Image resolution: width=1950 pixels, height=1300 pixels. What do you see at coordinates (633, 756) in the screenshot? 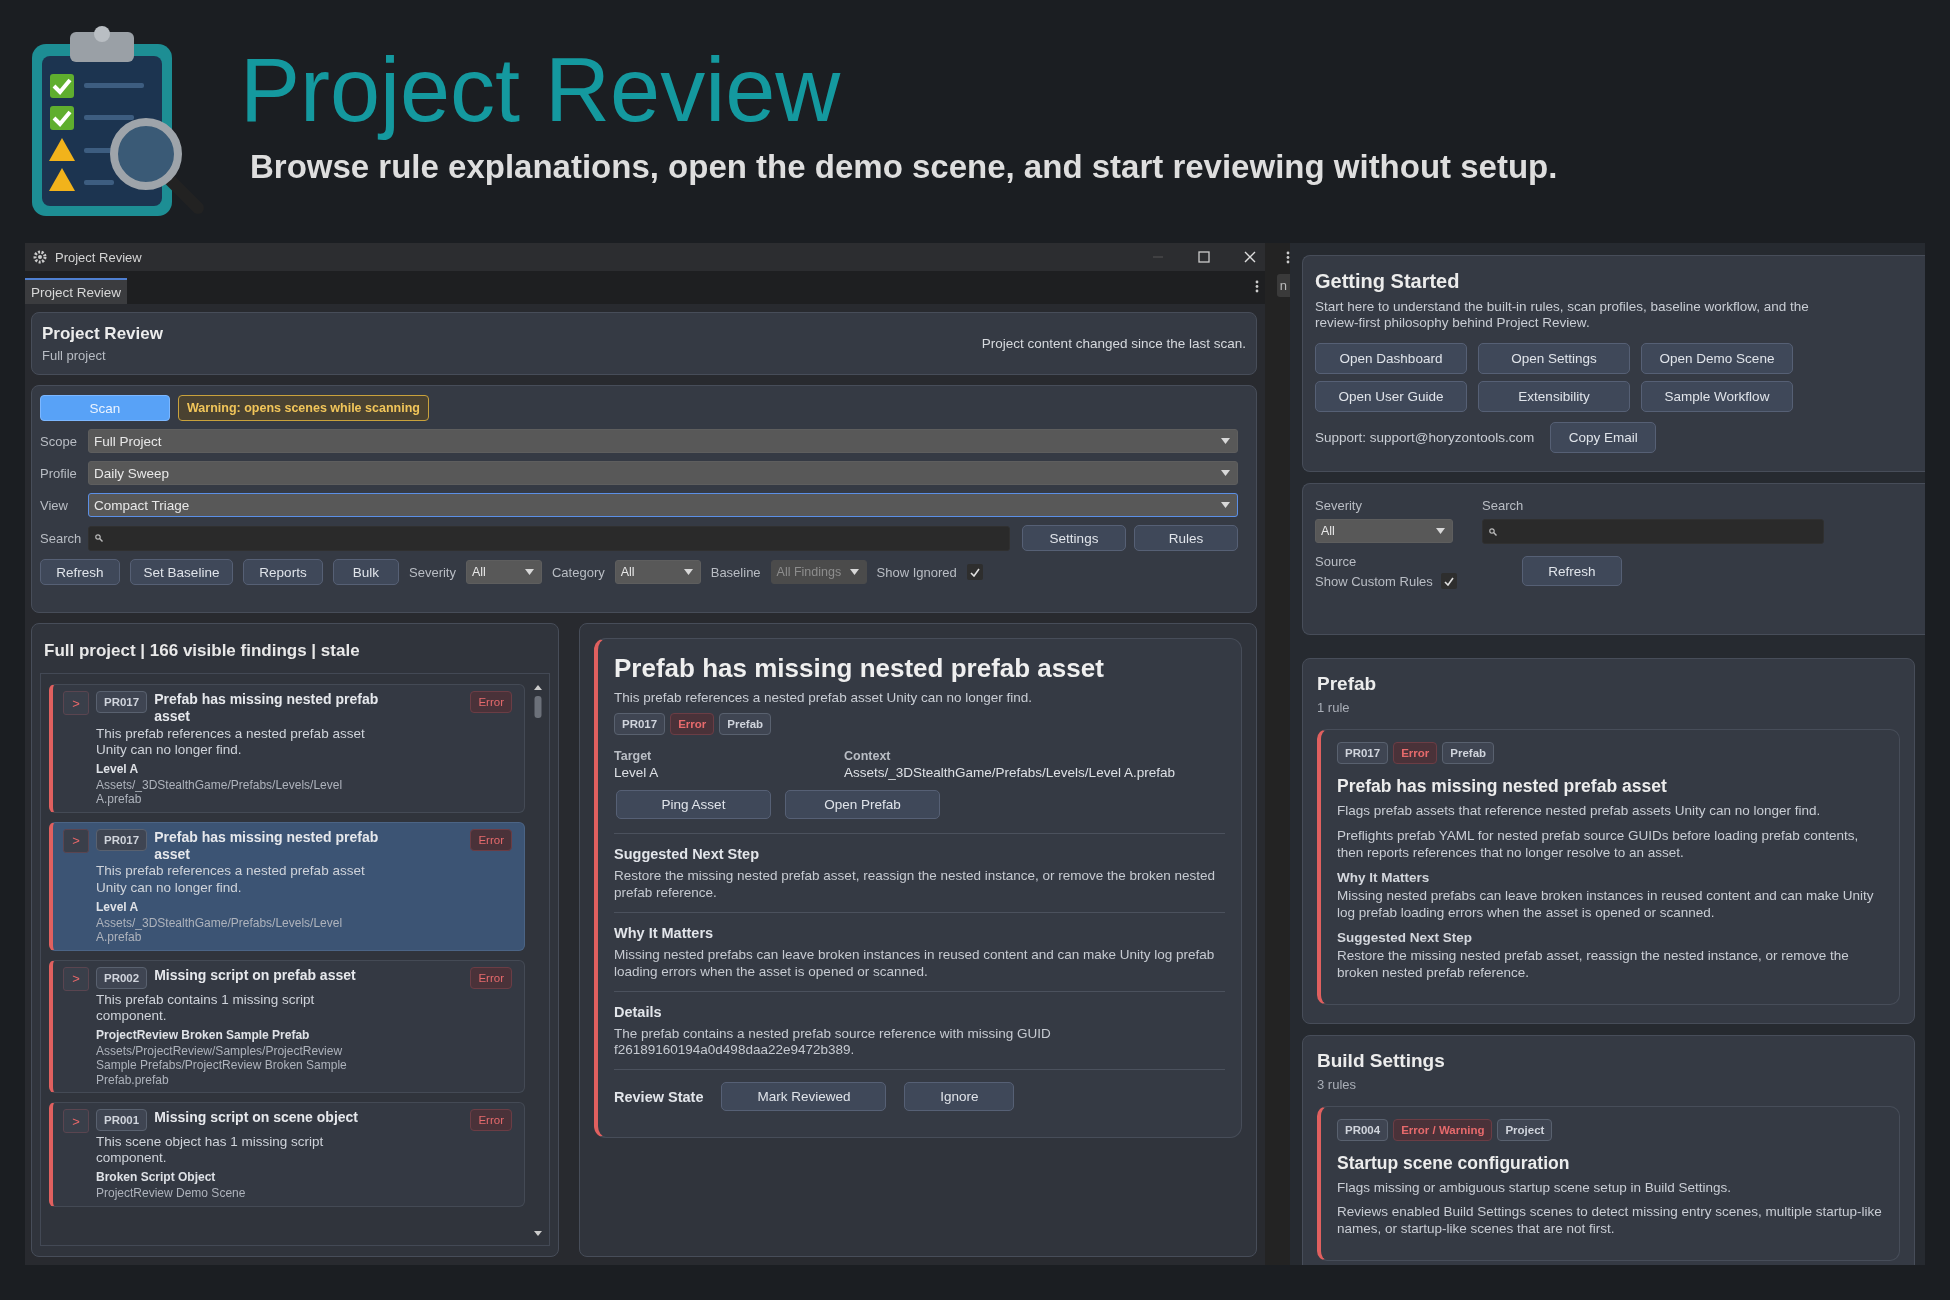
I see `field-label: Target` at bounding box center [633, 756].